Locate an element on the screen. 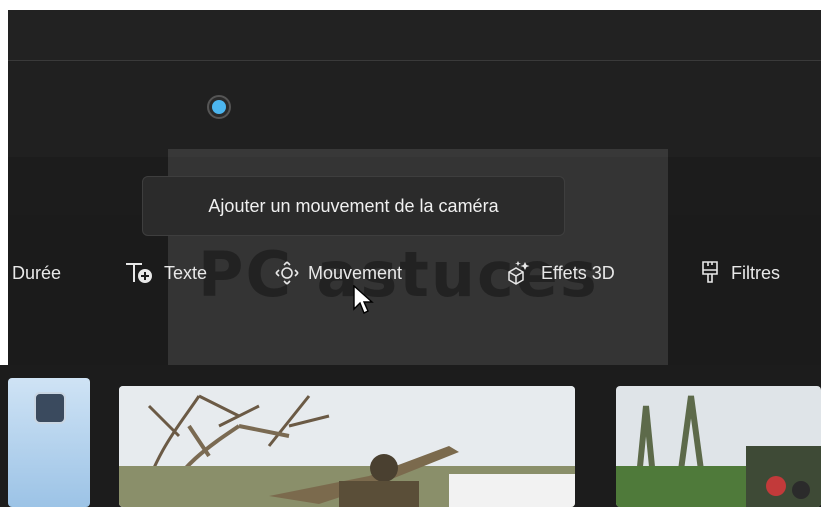 This screenshot has height=507, width=821. divider is located at coordinates (414, 60).